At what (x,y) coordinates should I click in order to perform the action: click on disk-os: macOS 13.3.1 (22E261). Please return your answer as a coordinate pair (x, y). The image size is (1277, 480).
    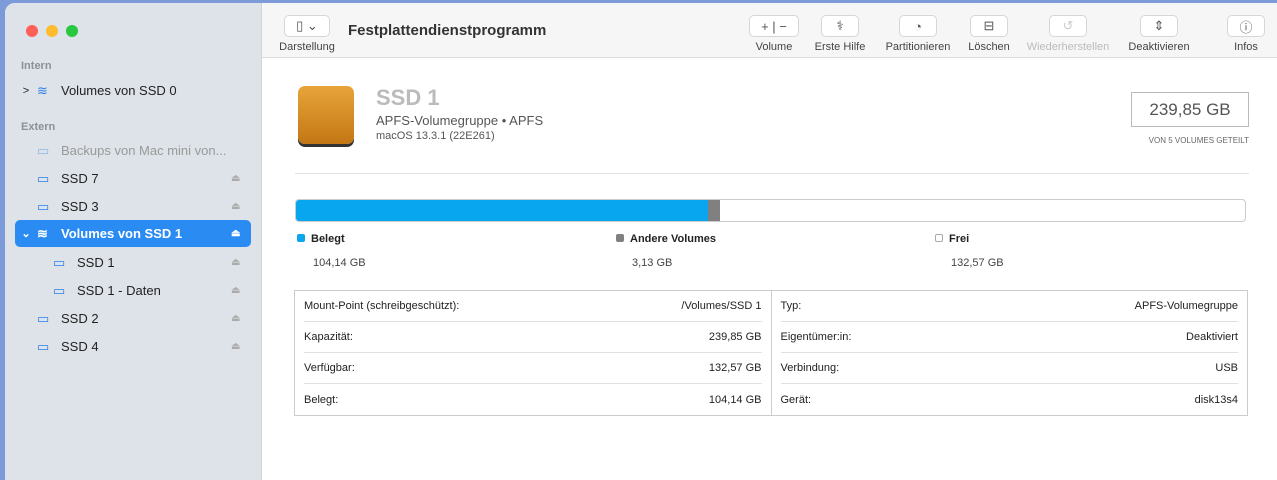
    Looking at the image, I should click on (435, 136).